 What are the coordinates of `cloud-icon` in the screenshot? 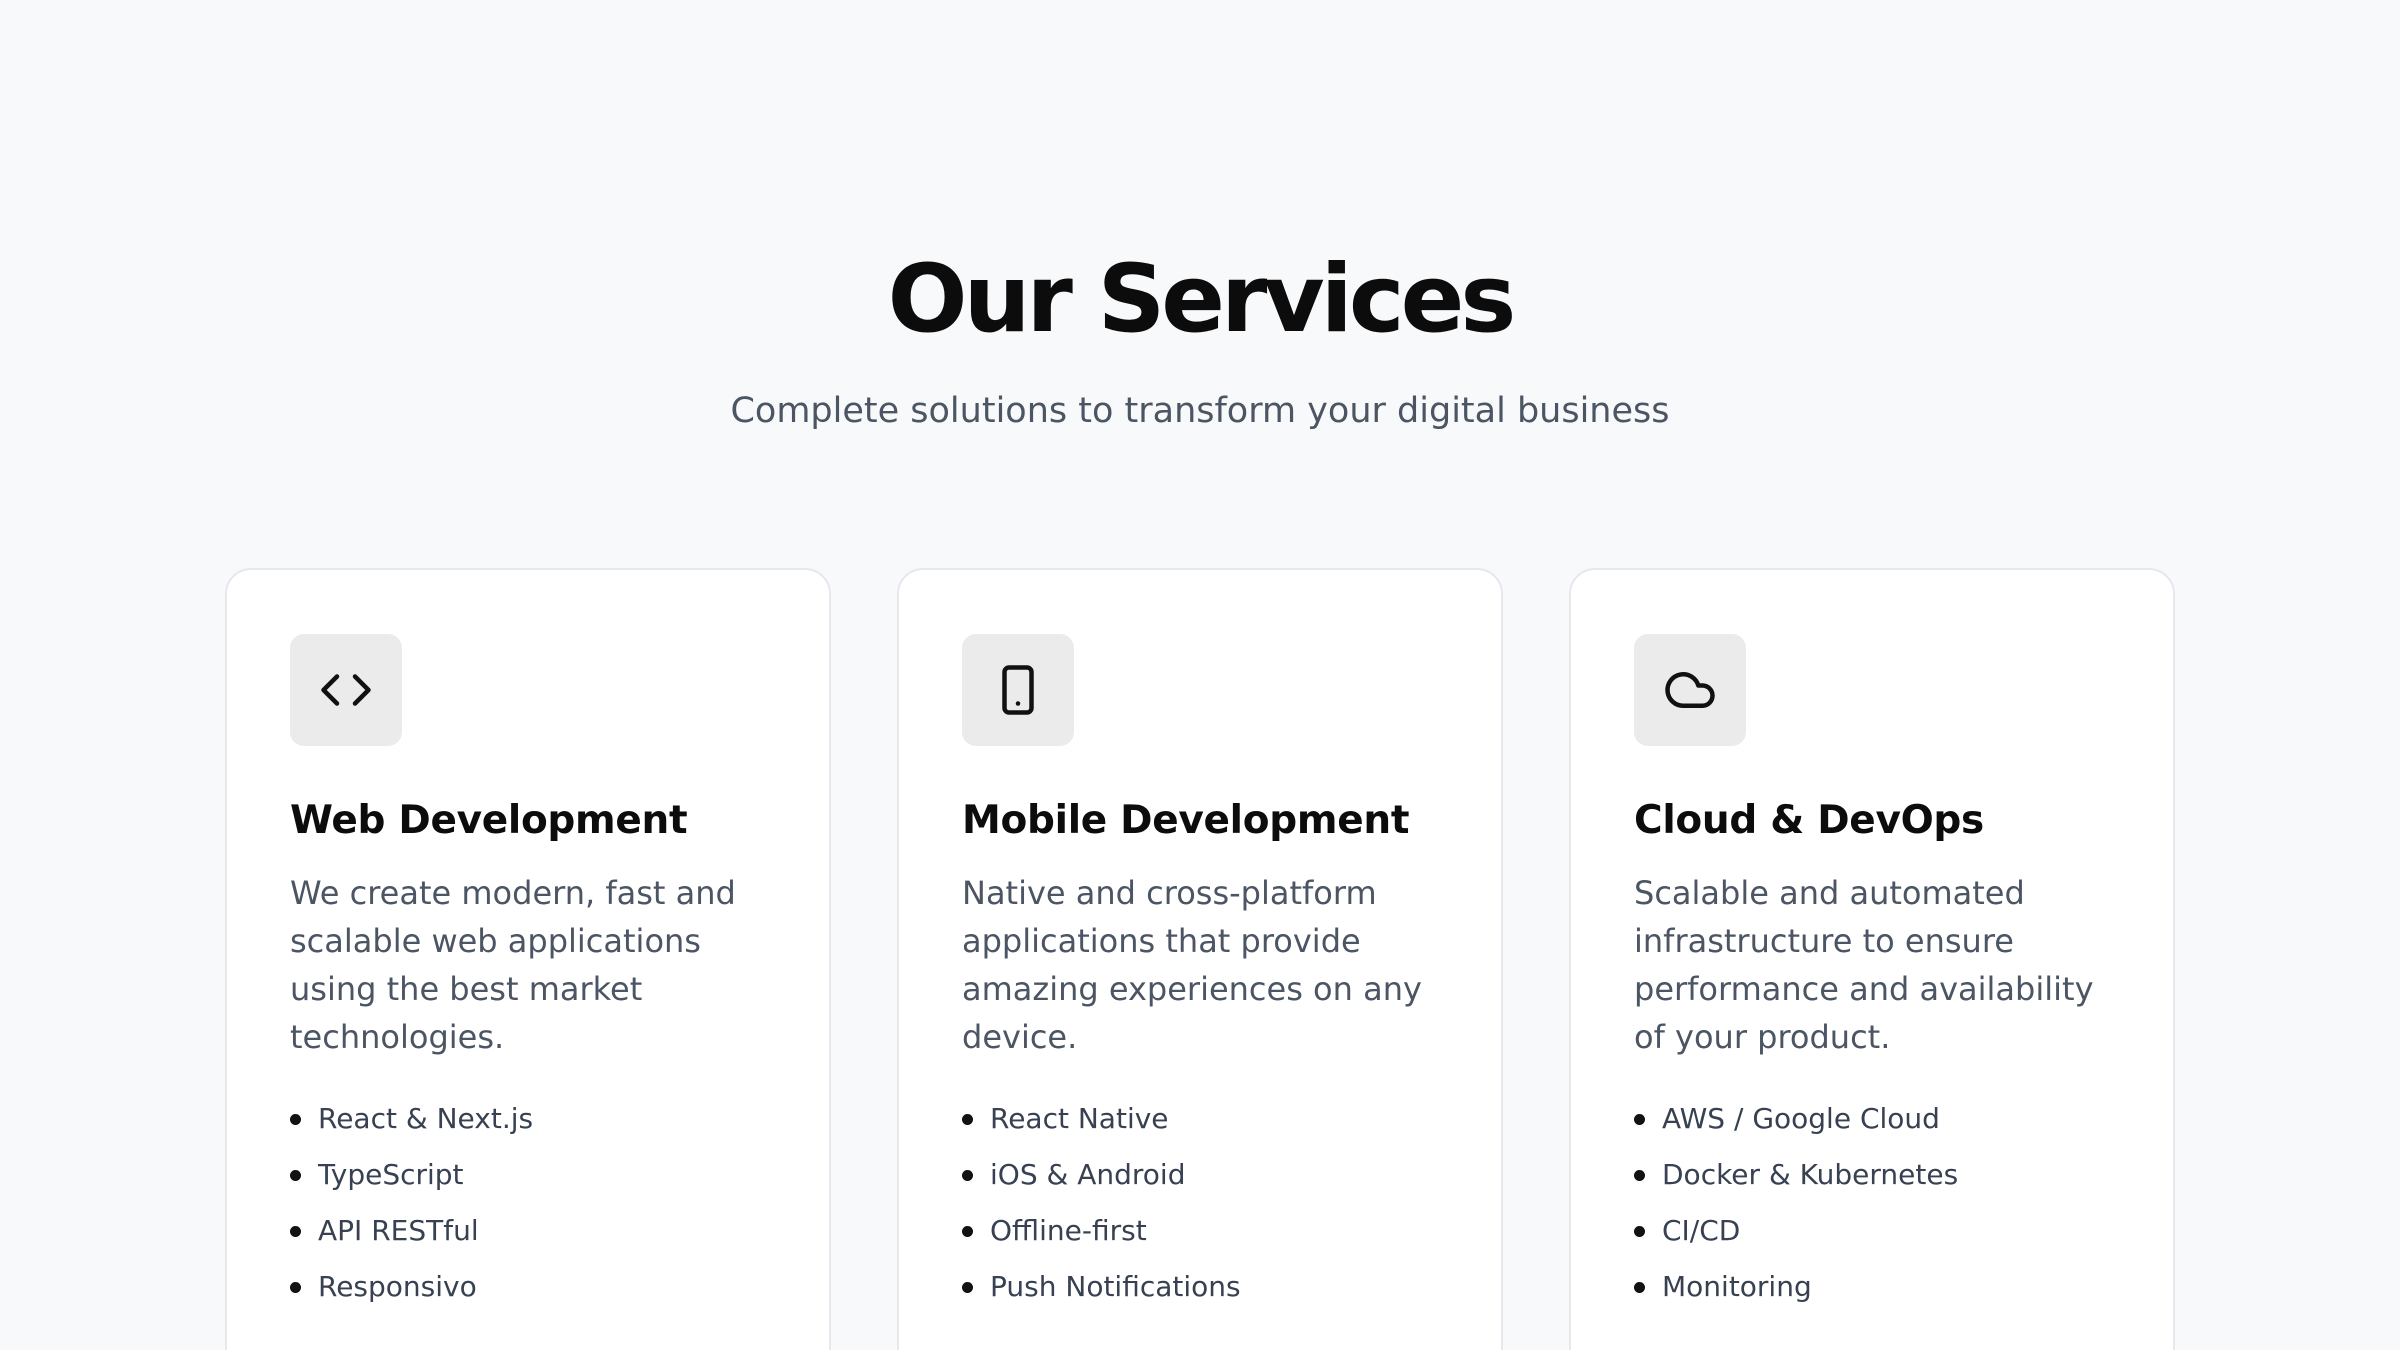 It's located at (1690, 690).